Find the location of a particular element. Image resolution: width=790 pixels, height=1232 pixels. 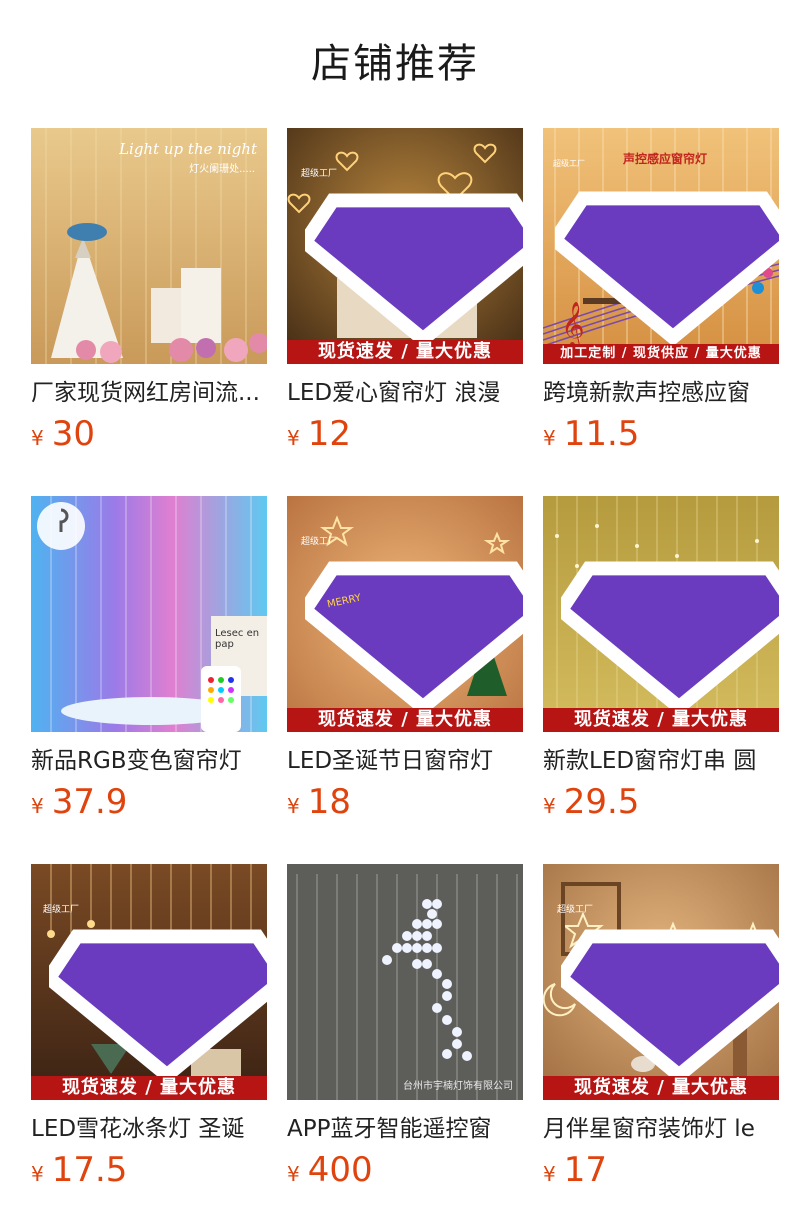

product-card: 超级工厂 MERRY 现货速发 / 量大优惠 LED圣诞节日窗帘灯 ¥18 is located at coordinates (405, 666).